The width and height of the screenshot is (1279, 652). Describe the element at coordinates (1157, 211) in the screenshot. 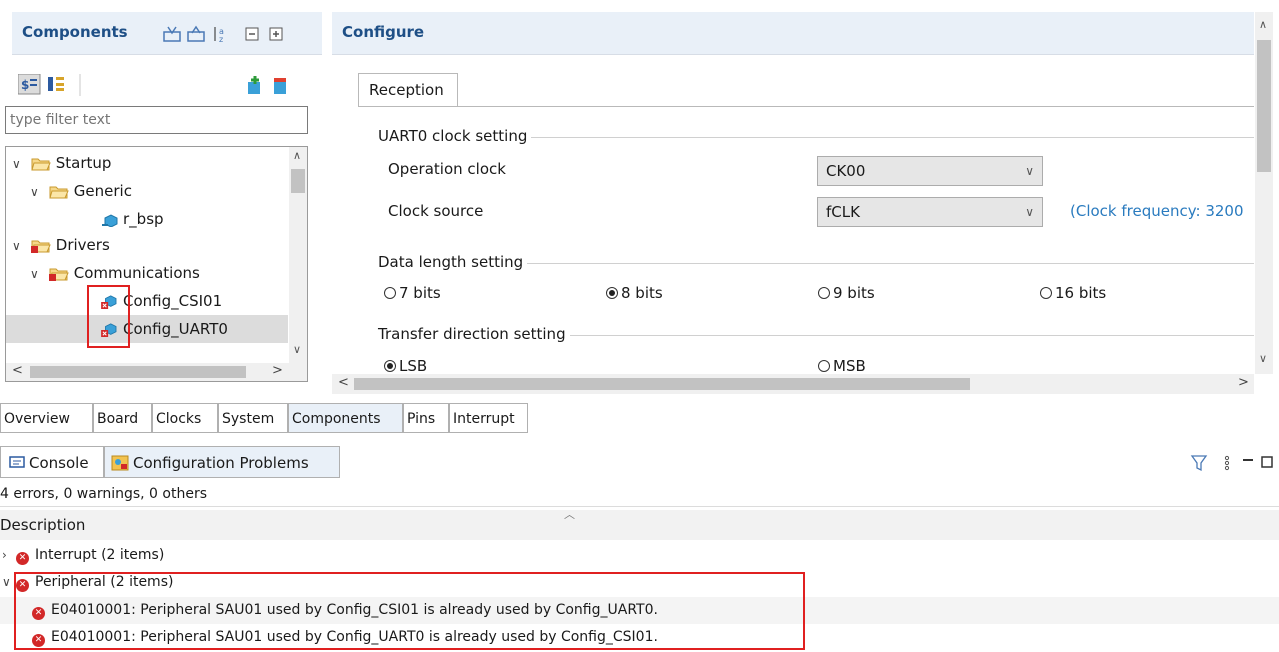

I see `clock-frequency-note: (Clock frequency: 3200` at that location.